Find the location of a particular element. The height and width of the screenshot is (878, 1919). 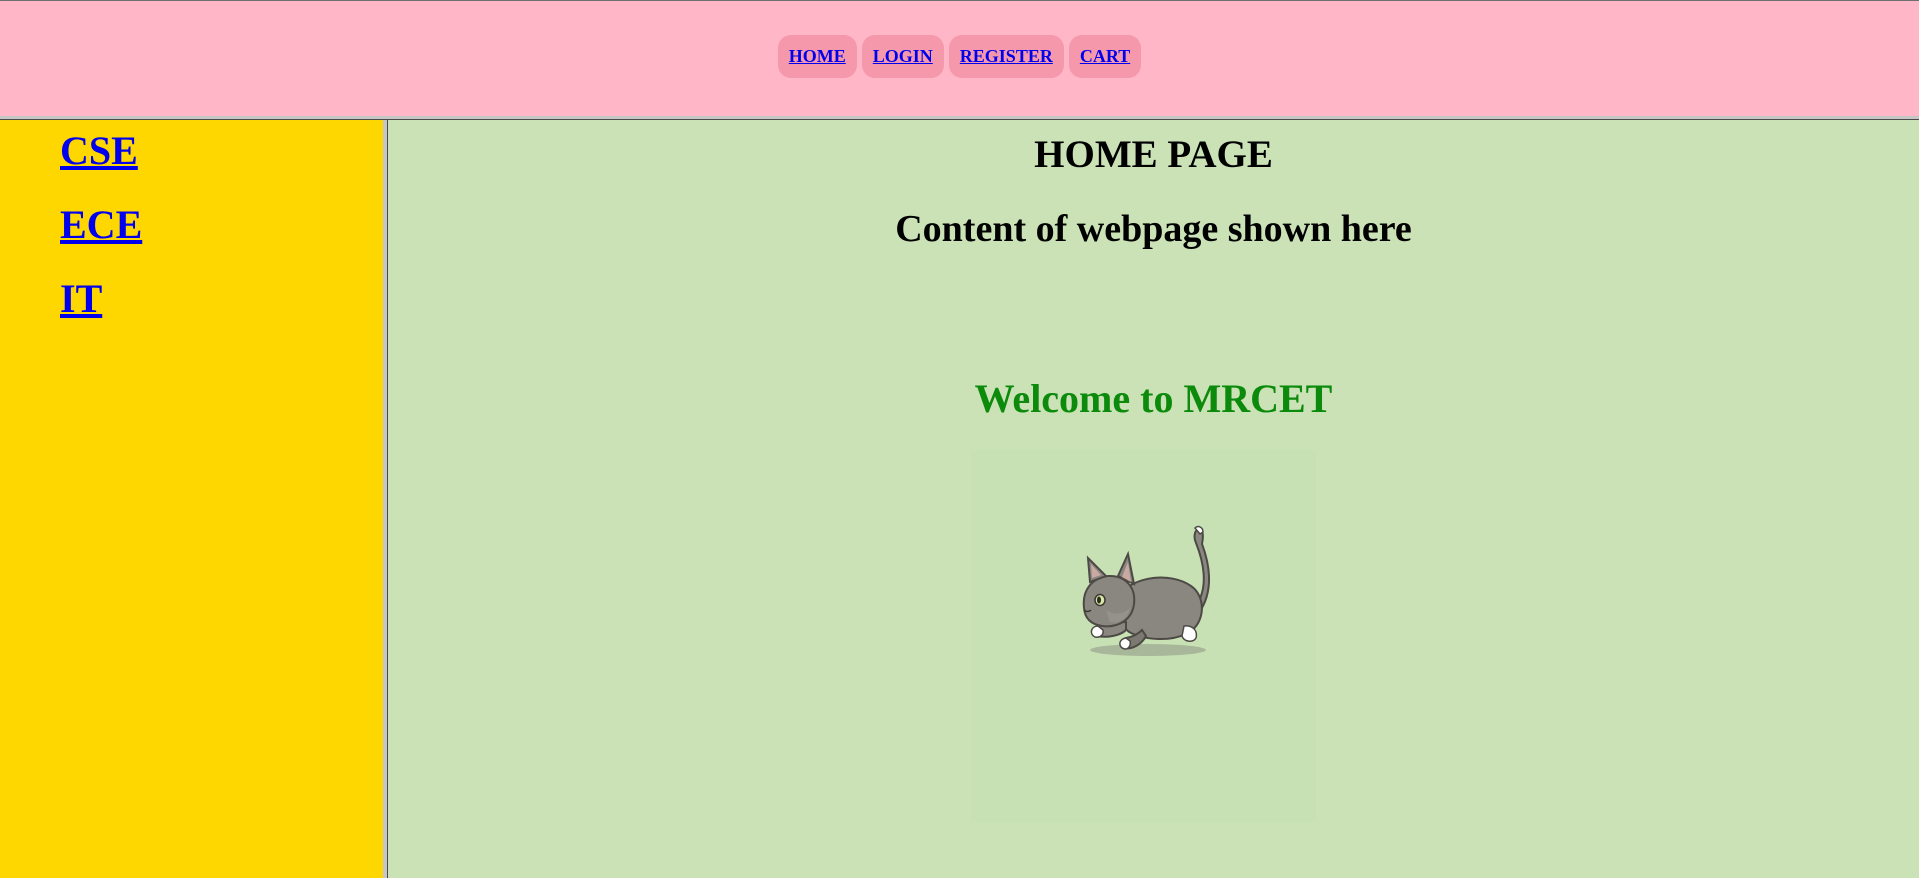

nav-register-link: REGISTER is located at coordinates (1006, 56).